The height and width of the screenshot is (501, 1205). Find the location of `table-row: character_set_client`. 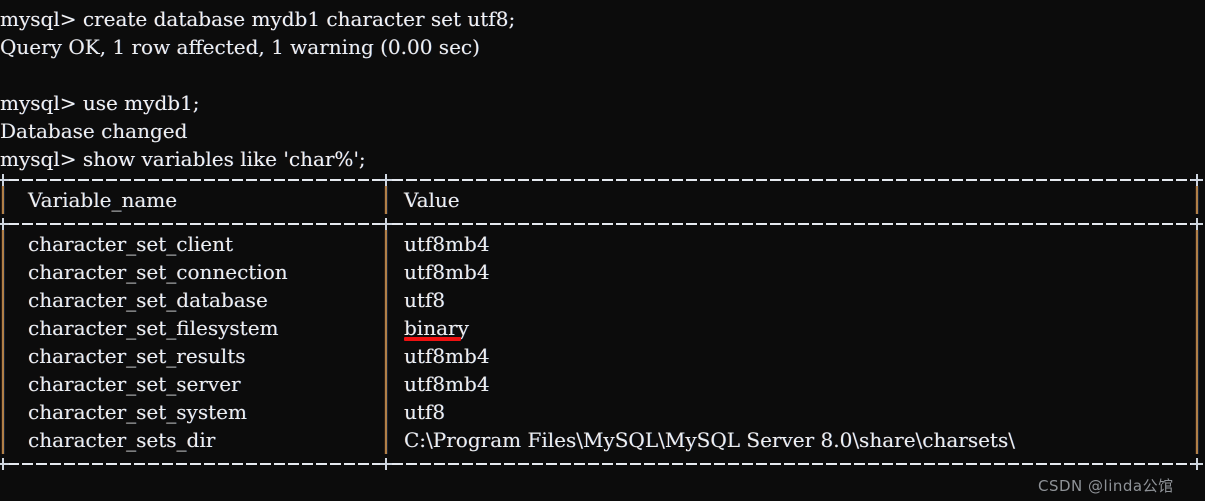

table-row: character_set_client is located at coordinates (131, 244).